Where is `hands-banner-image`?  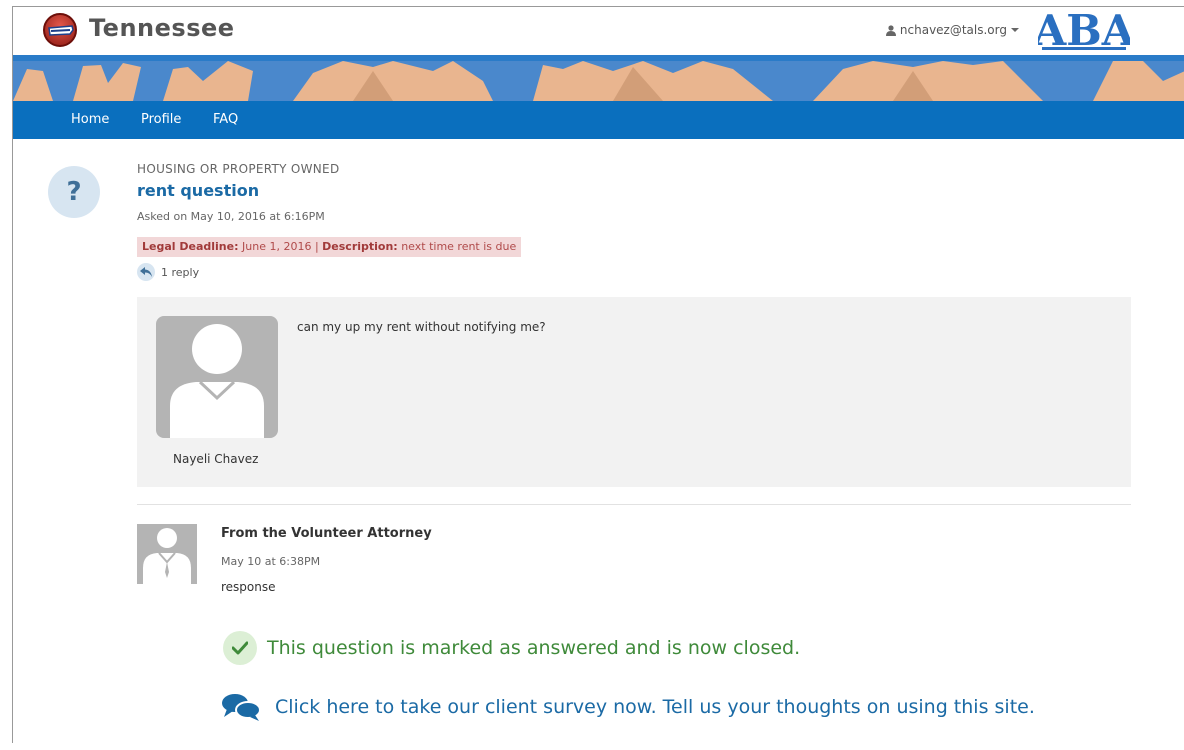 hands-banner-image is located at coordinates (598, 81).